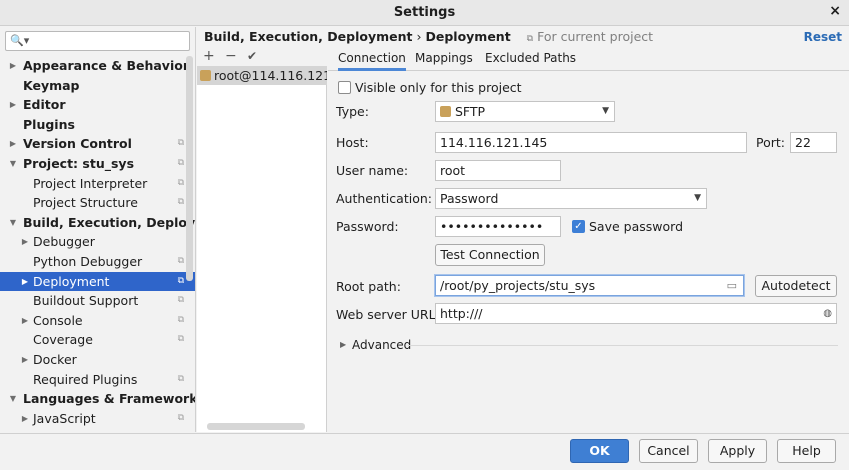 The width and height of the screenshot is (849, 470). Describe the element at coordinates (97, 41) in the screenshot. I see `search-input: 🔍▾` at that location.